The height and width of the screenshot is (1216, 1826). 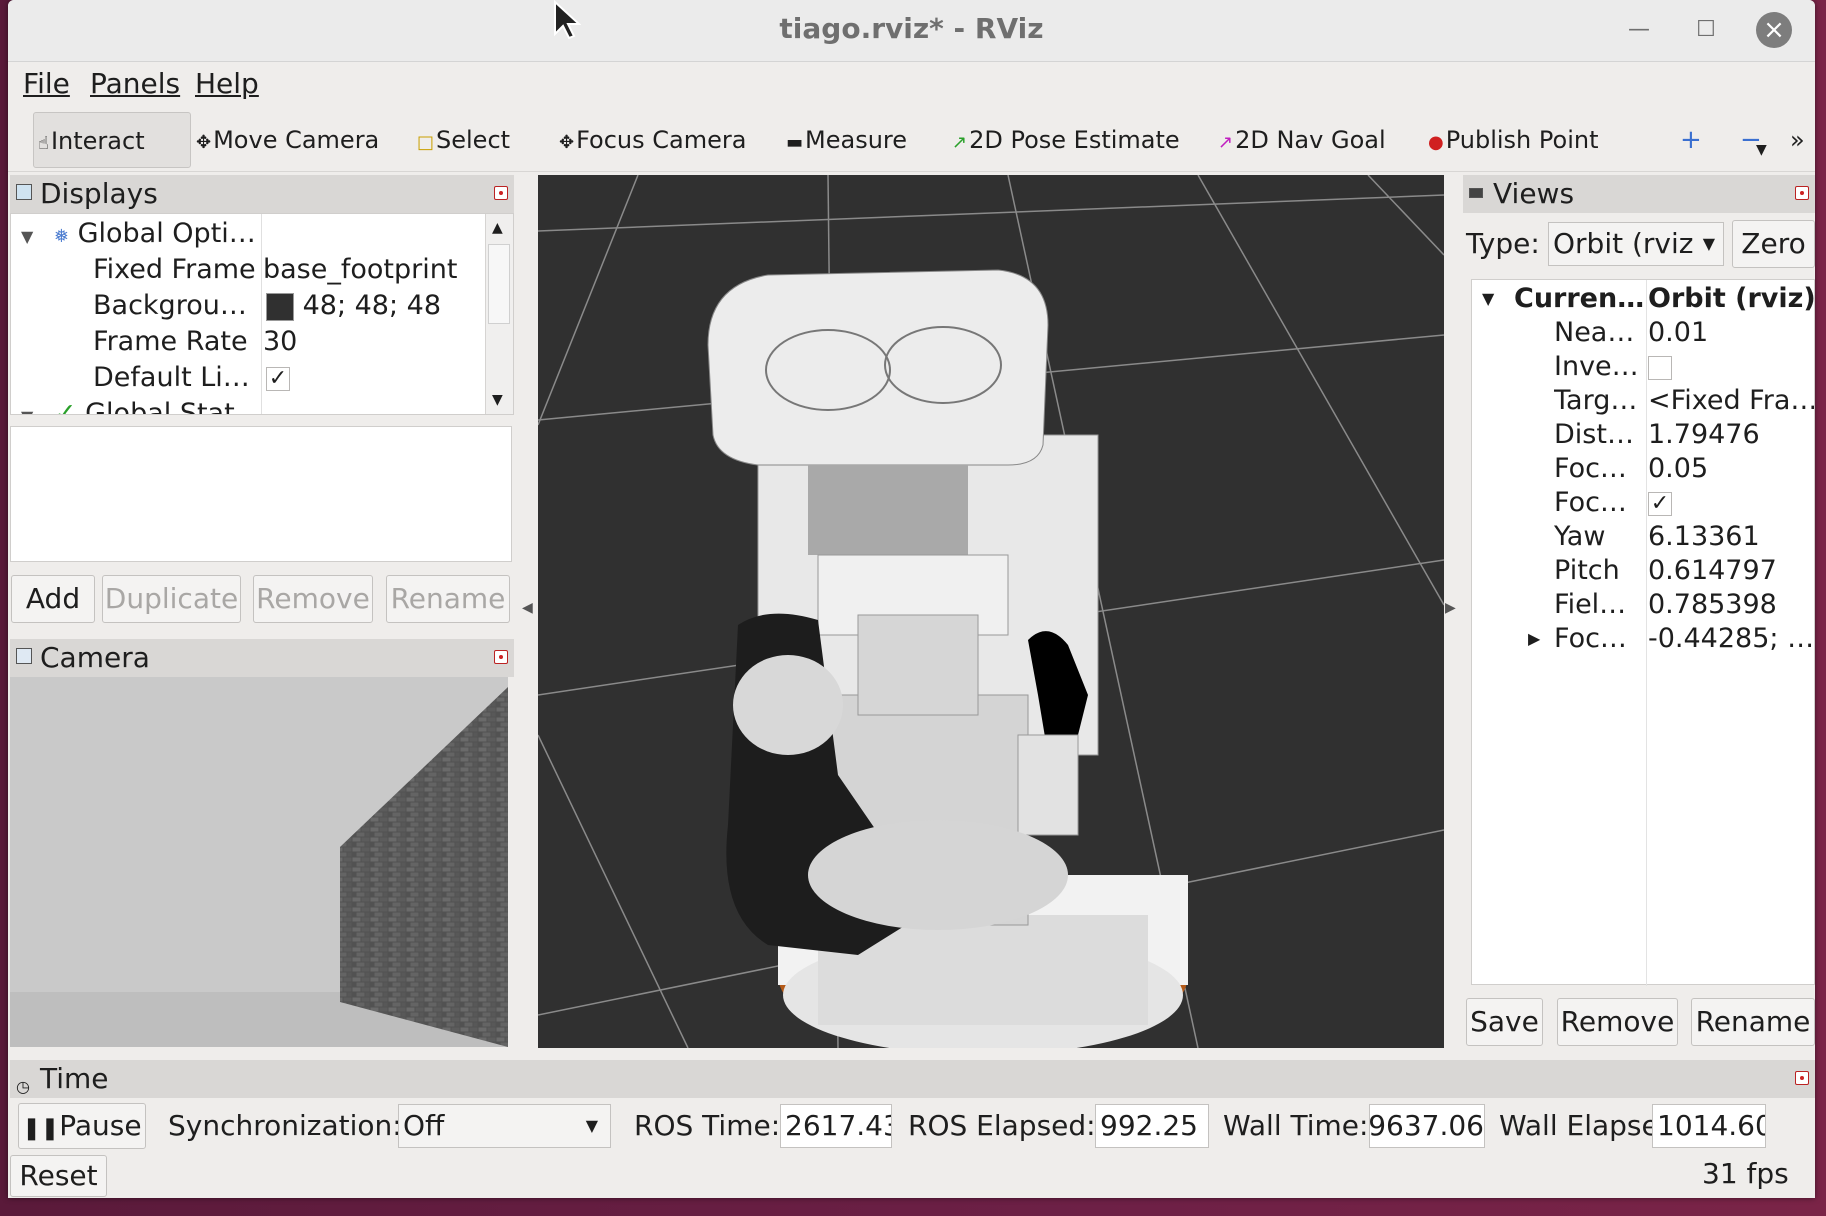 What do you see at coordinates (204, 142) in the screenshot?
I see `move-icon: ✥` at bounding box center [204, 142].